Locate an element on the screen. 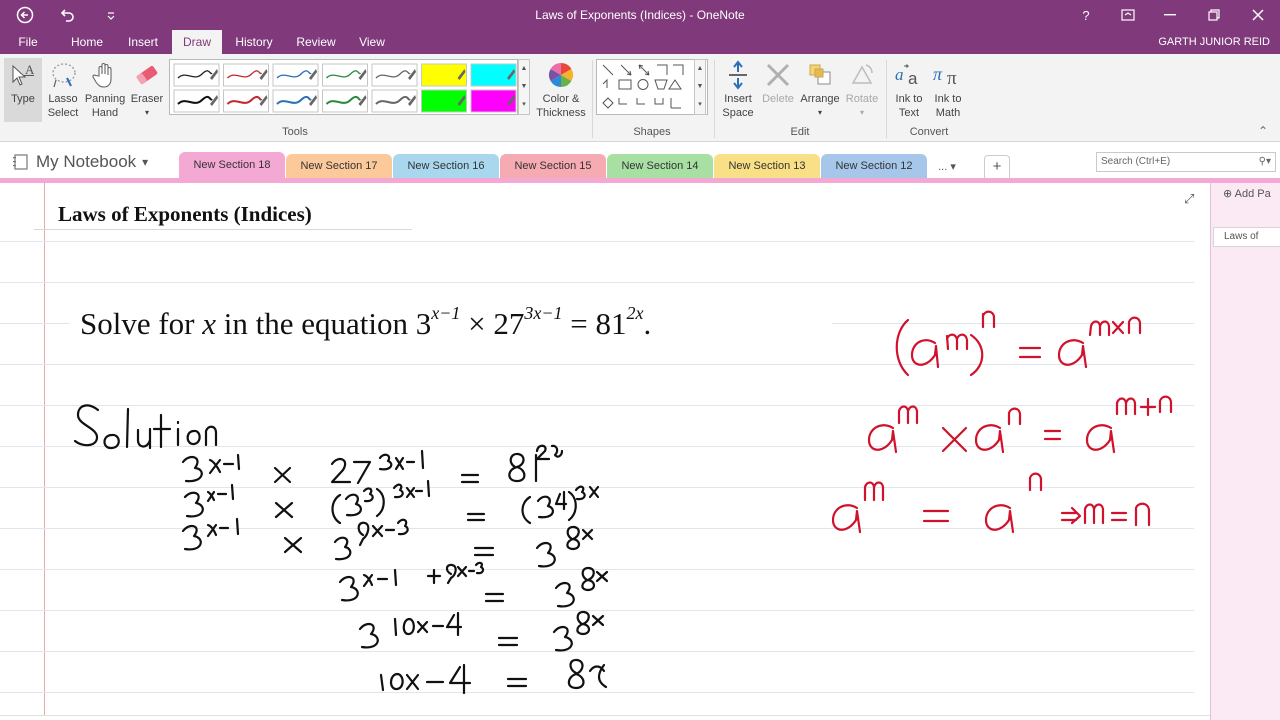 The image size is (1280, 720). ink-to-math-button: ππ Ink to Math is located at coordinates (948, 90).